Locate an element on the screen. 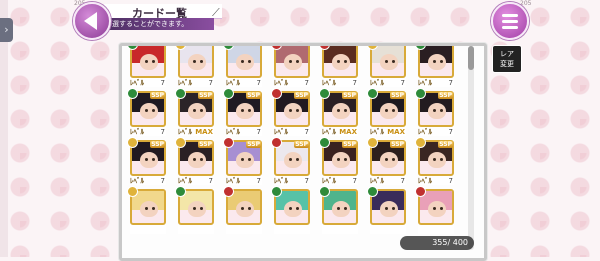 This screenshot has width=600, height=261. header-title-bar: カードー覧 選することができます。 is located at coordinates (163, 17).